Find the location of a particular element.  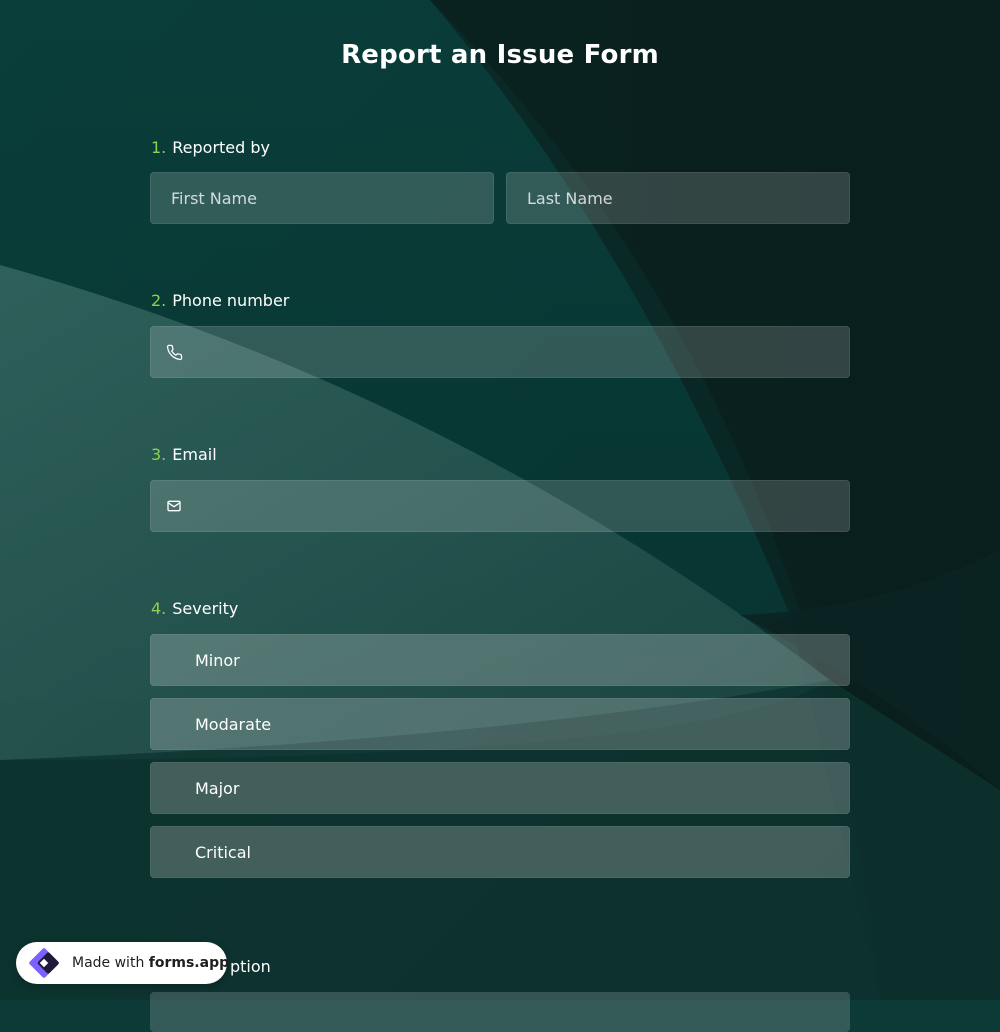

question-label-text: ption is located at coordinates (250, 966).